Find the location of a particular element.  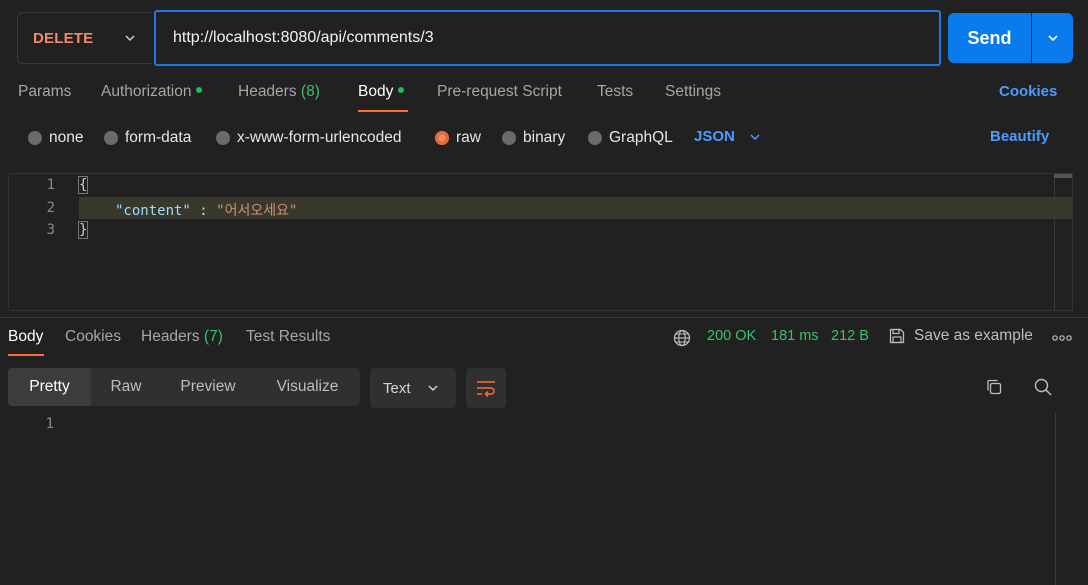

code-line-1: { is located at coordinates (83, 185).